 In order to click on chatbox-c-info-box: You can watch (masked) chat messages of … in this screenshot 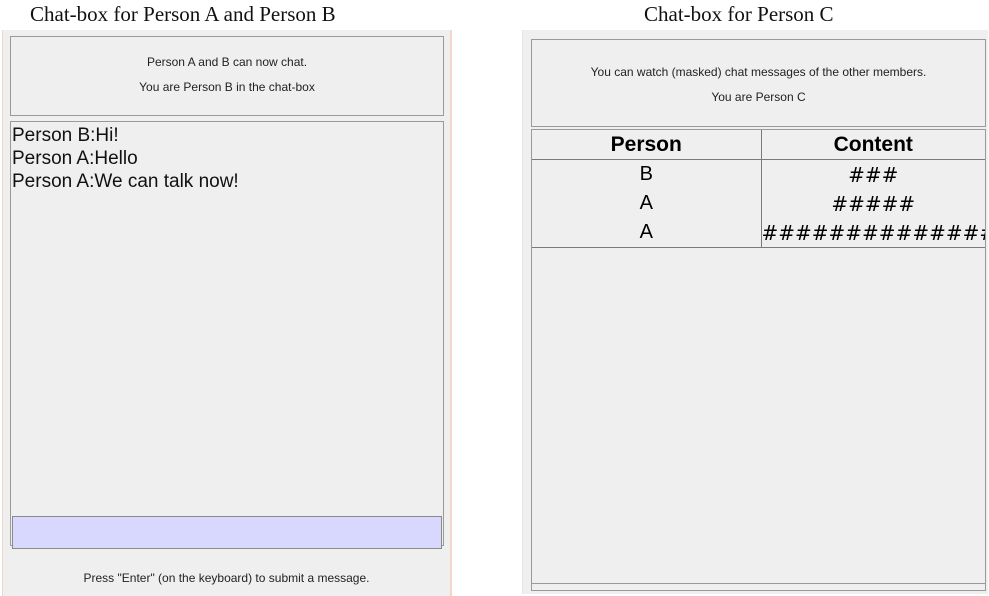, I will do `click(758, 83)`.